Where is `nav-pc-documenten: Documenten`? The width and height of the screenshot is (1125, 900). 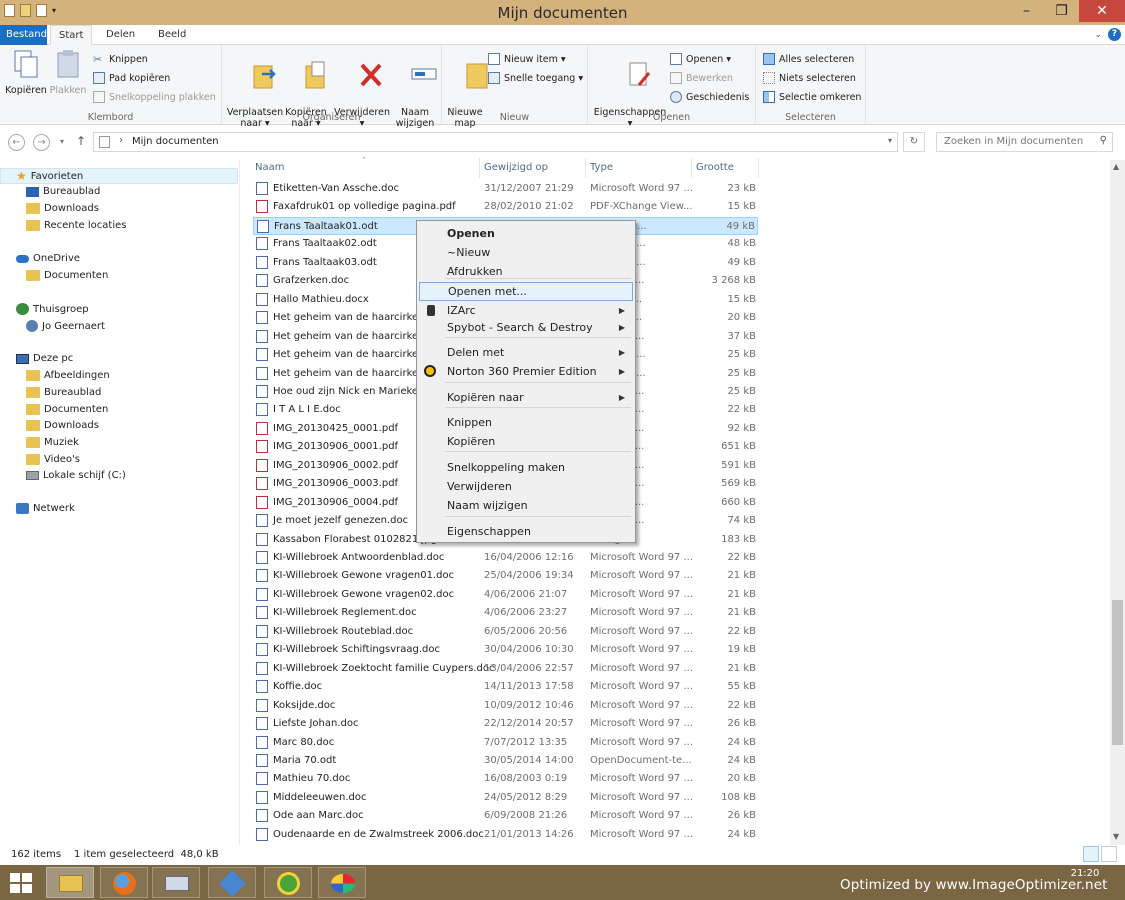
nav-pc-documenten: Documenten is located at coordinates (67, 409).